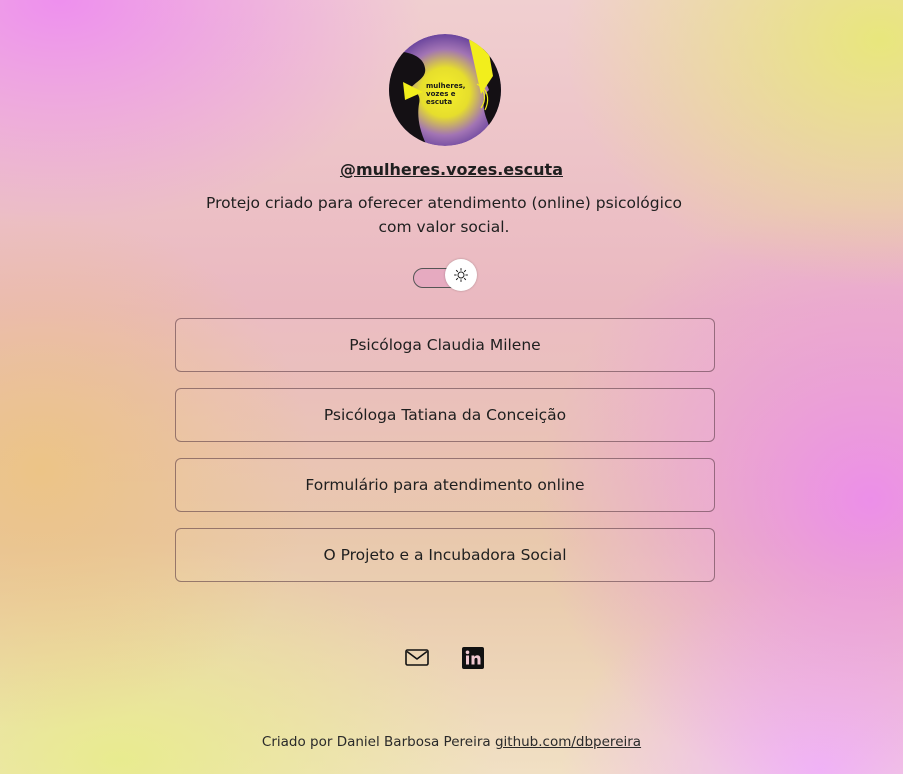  I want to click on profile-avatar: mulheres, vozes e escuta, so click(445, 90).